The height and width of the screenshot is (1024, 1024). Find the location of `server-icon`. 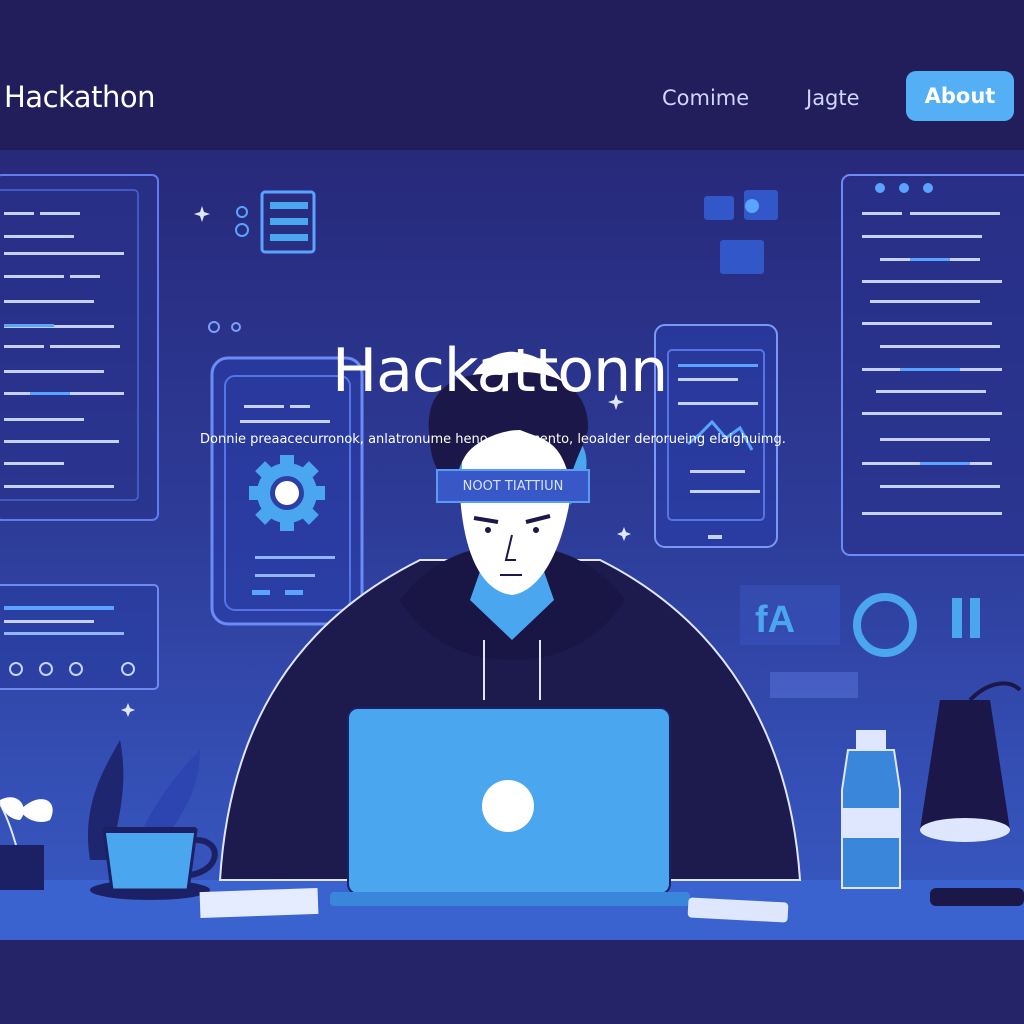

server-icon is located at coordinates (275, 222).